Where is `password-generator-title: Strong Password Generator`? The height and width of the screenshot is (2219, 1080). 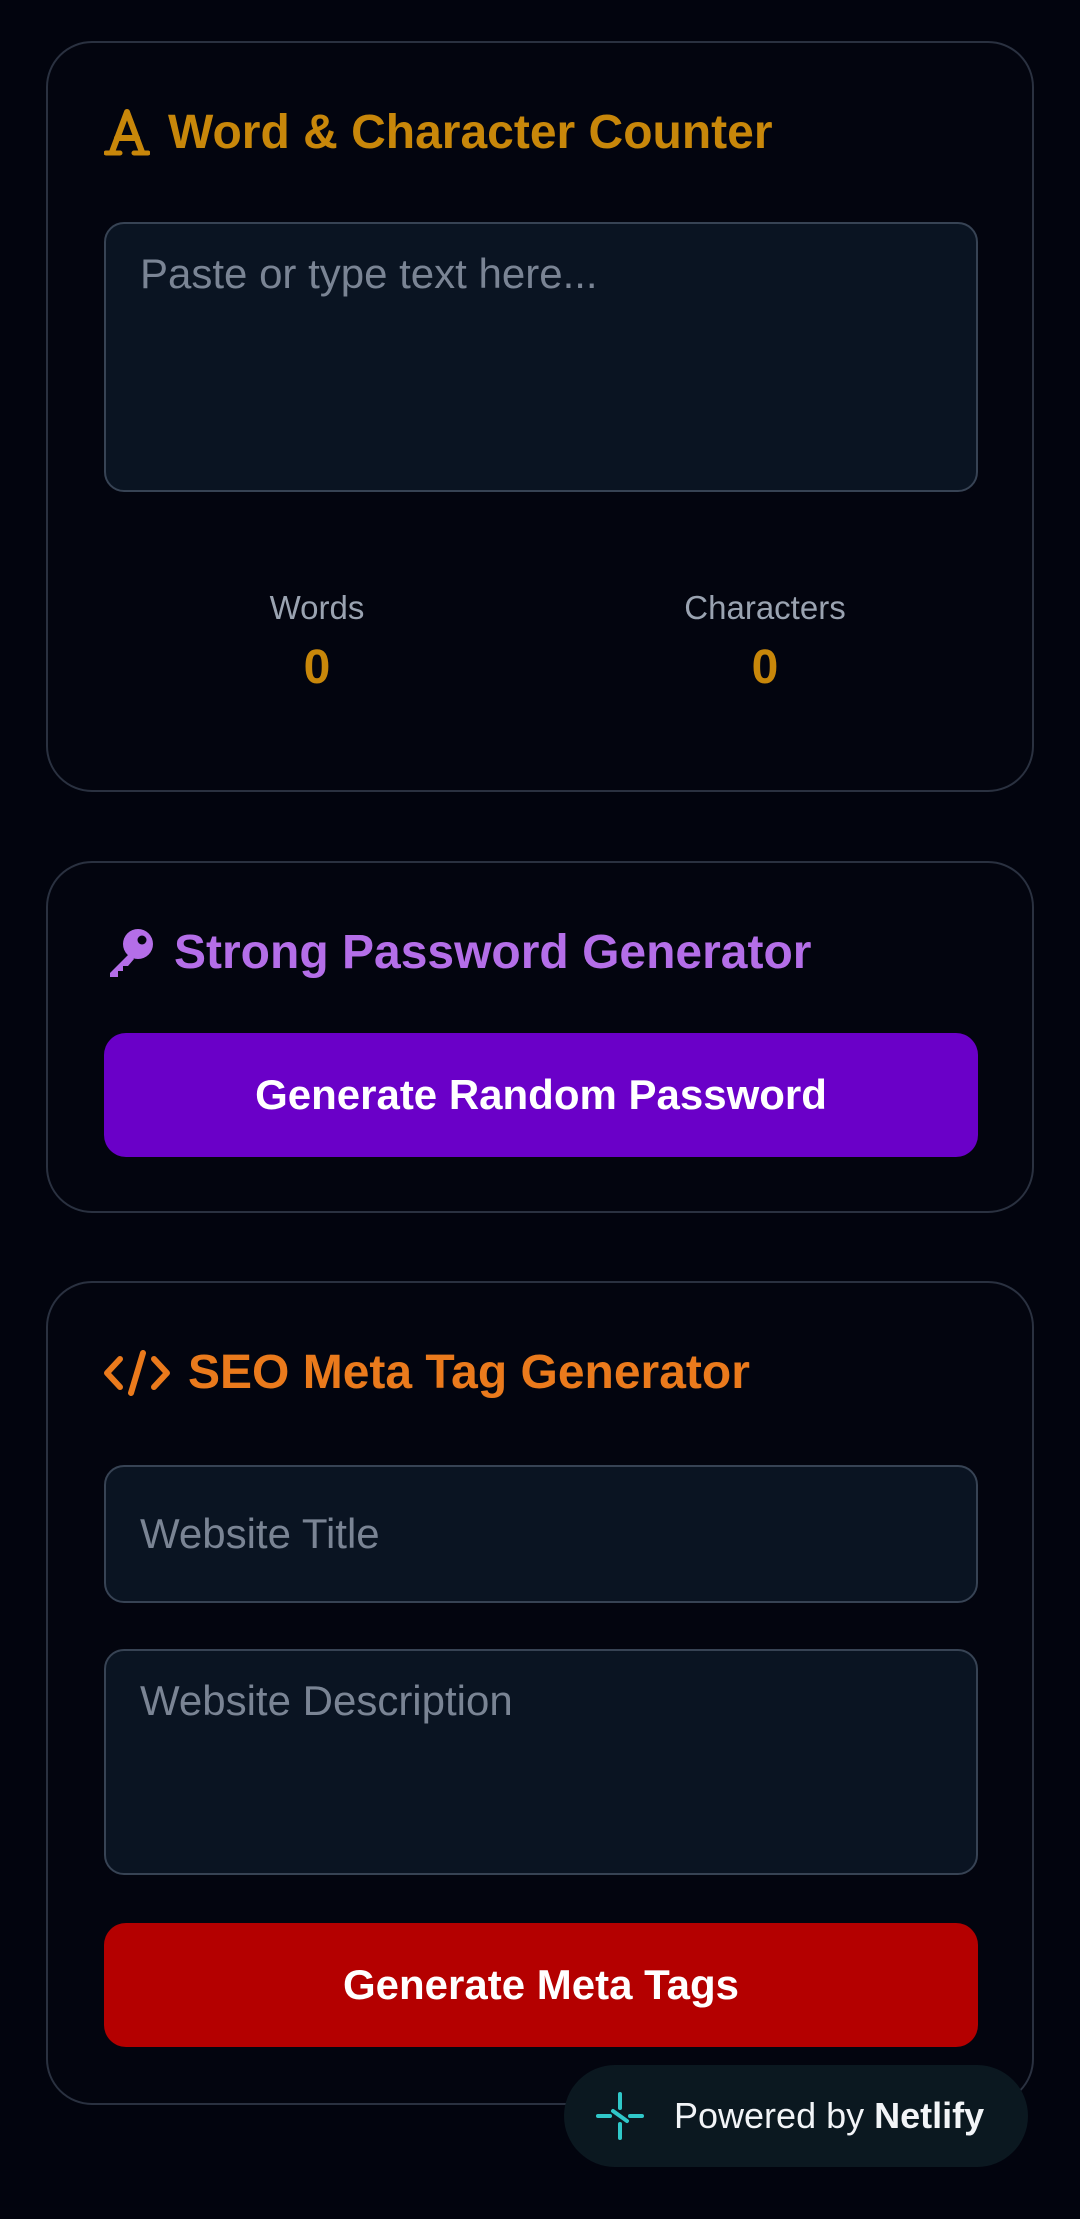
password-generator-title: Strong Password Generator is located at coordinates (457, 952).